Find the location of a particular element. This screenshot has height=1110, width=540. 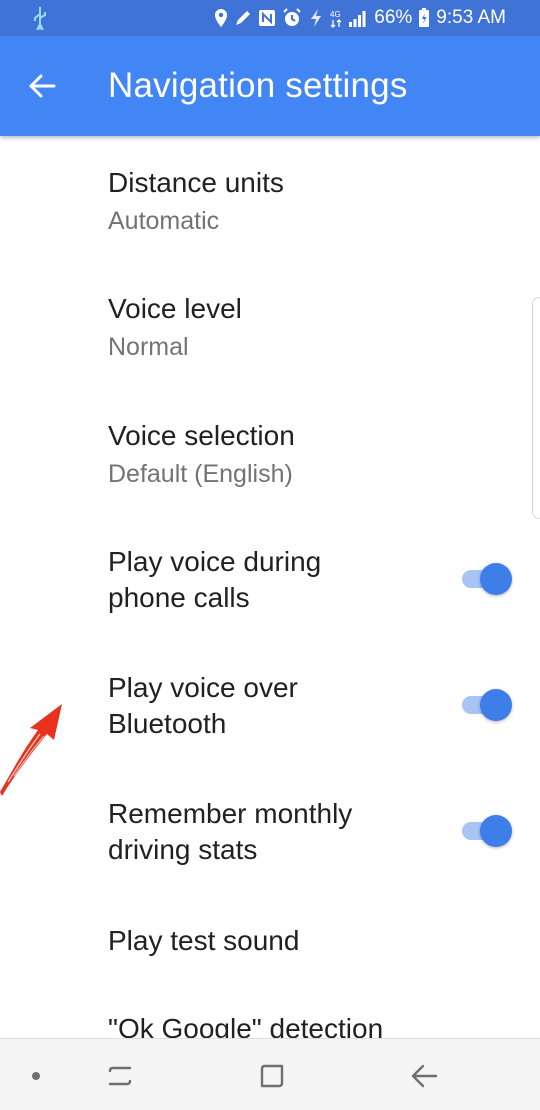

page-title: Navigation settings is located at coordinates (258, 85).